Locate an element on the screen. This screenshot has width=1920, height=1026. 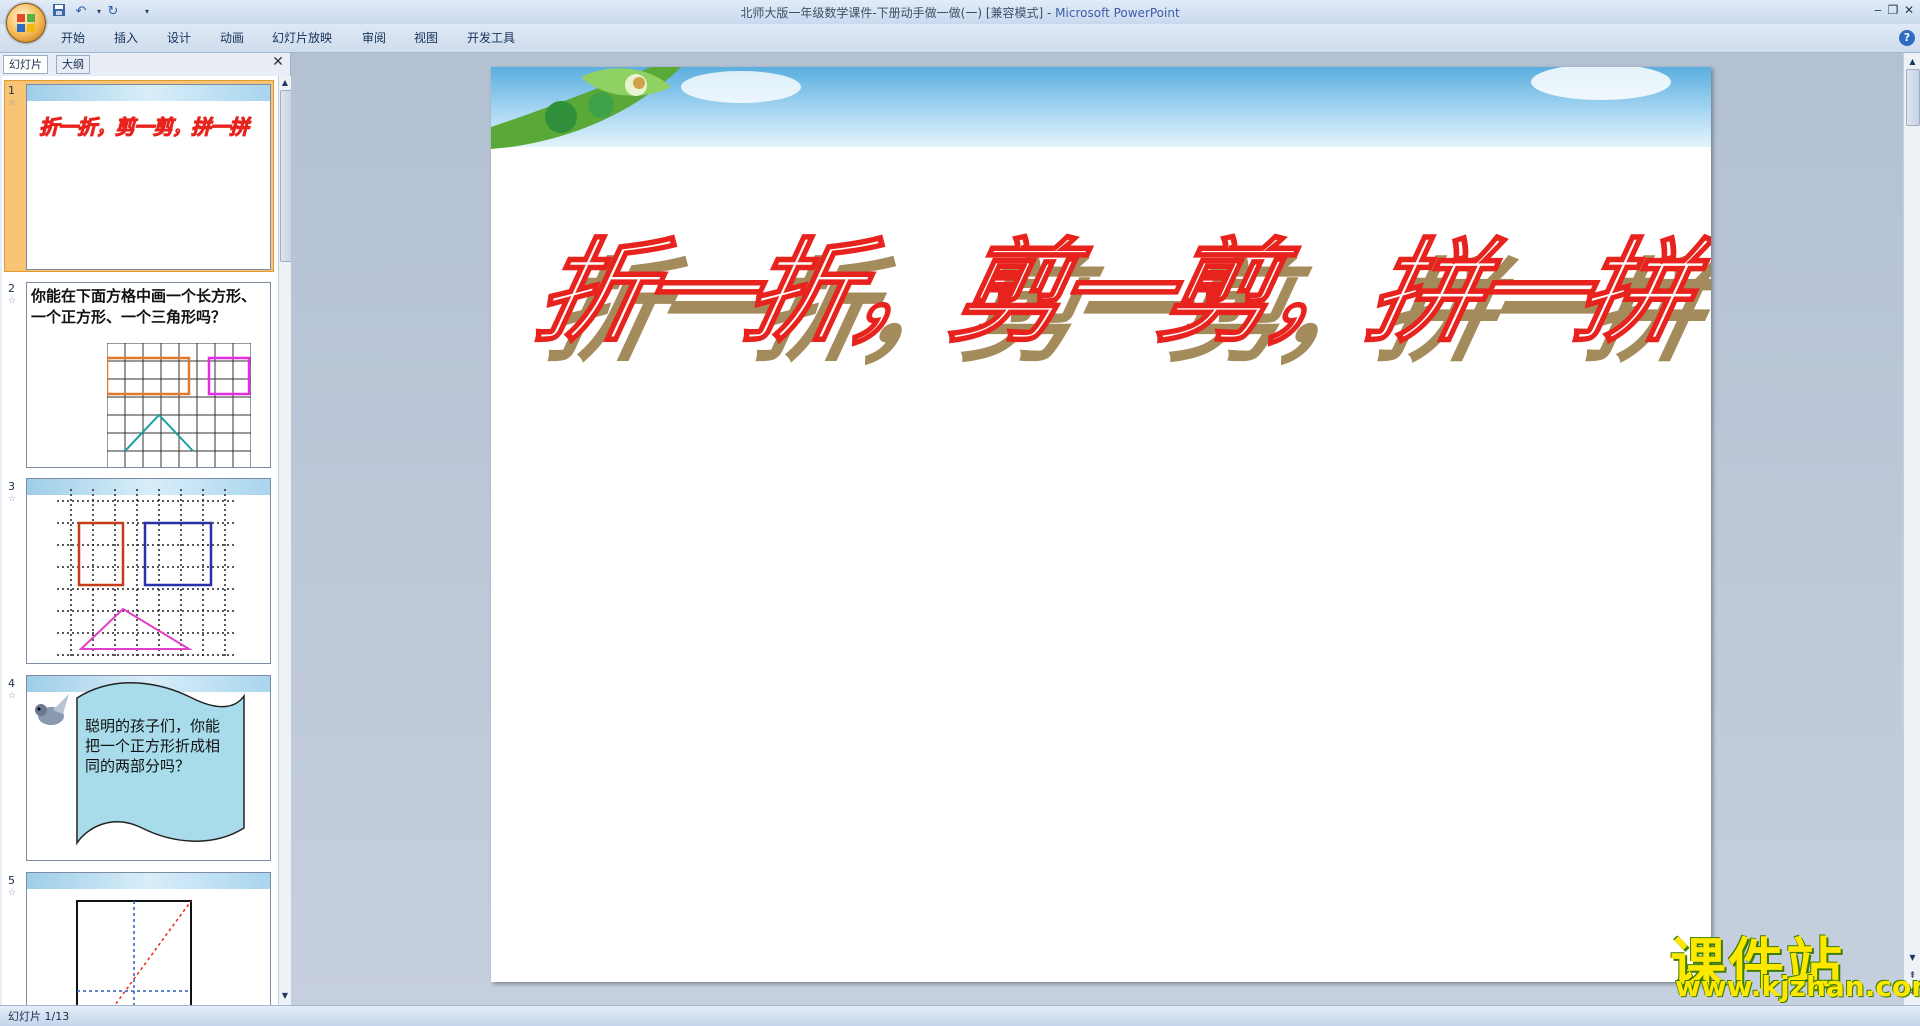
slide-counter: 幻灯片 1/13 is located at coordinates (39, 1016).